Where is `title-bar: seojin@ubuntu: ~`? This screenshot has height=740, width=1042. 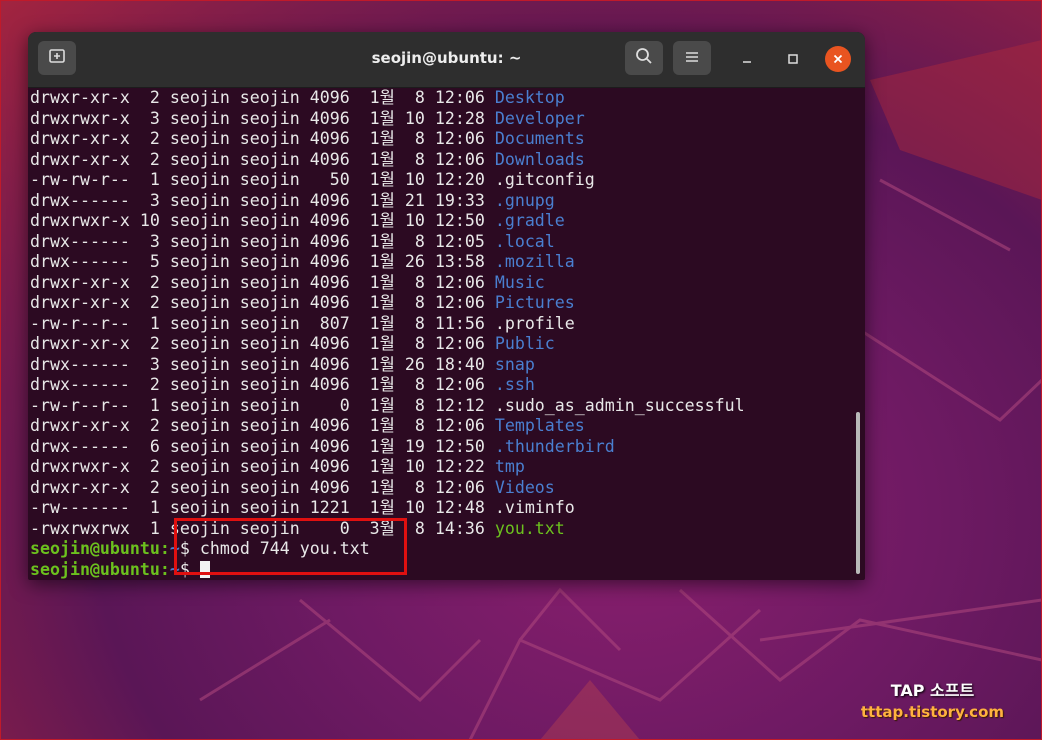
title-bar: seojin@ubuntu: ~ is located at coordinates (446, 60).